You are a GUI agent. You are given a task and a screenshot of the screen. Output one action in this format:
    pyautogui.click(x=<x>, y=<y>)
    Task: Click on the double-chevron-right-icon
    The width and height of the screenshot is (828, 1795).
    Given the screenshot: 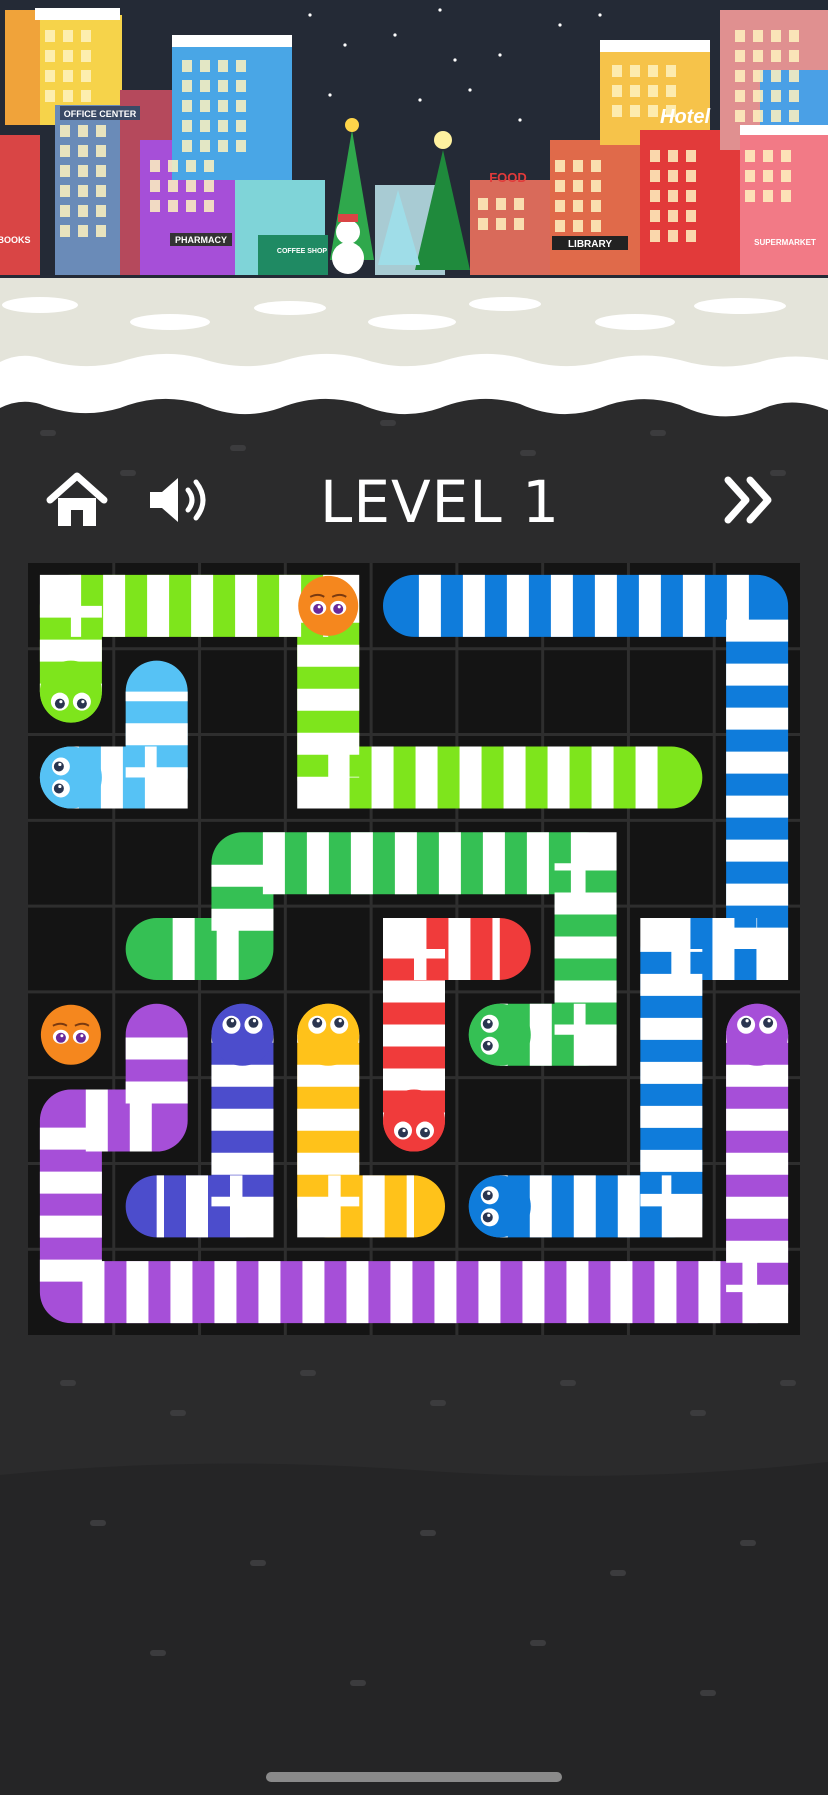 What is the action you would take?
    pyautogui.click(x=748, y=500)
    